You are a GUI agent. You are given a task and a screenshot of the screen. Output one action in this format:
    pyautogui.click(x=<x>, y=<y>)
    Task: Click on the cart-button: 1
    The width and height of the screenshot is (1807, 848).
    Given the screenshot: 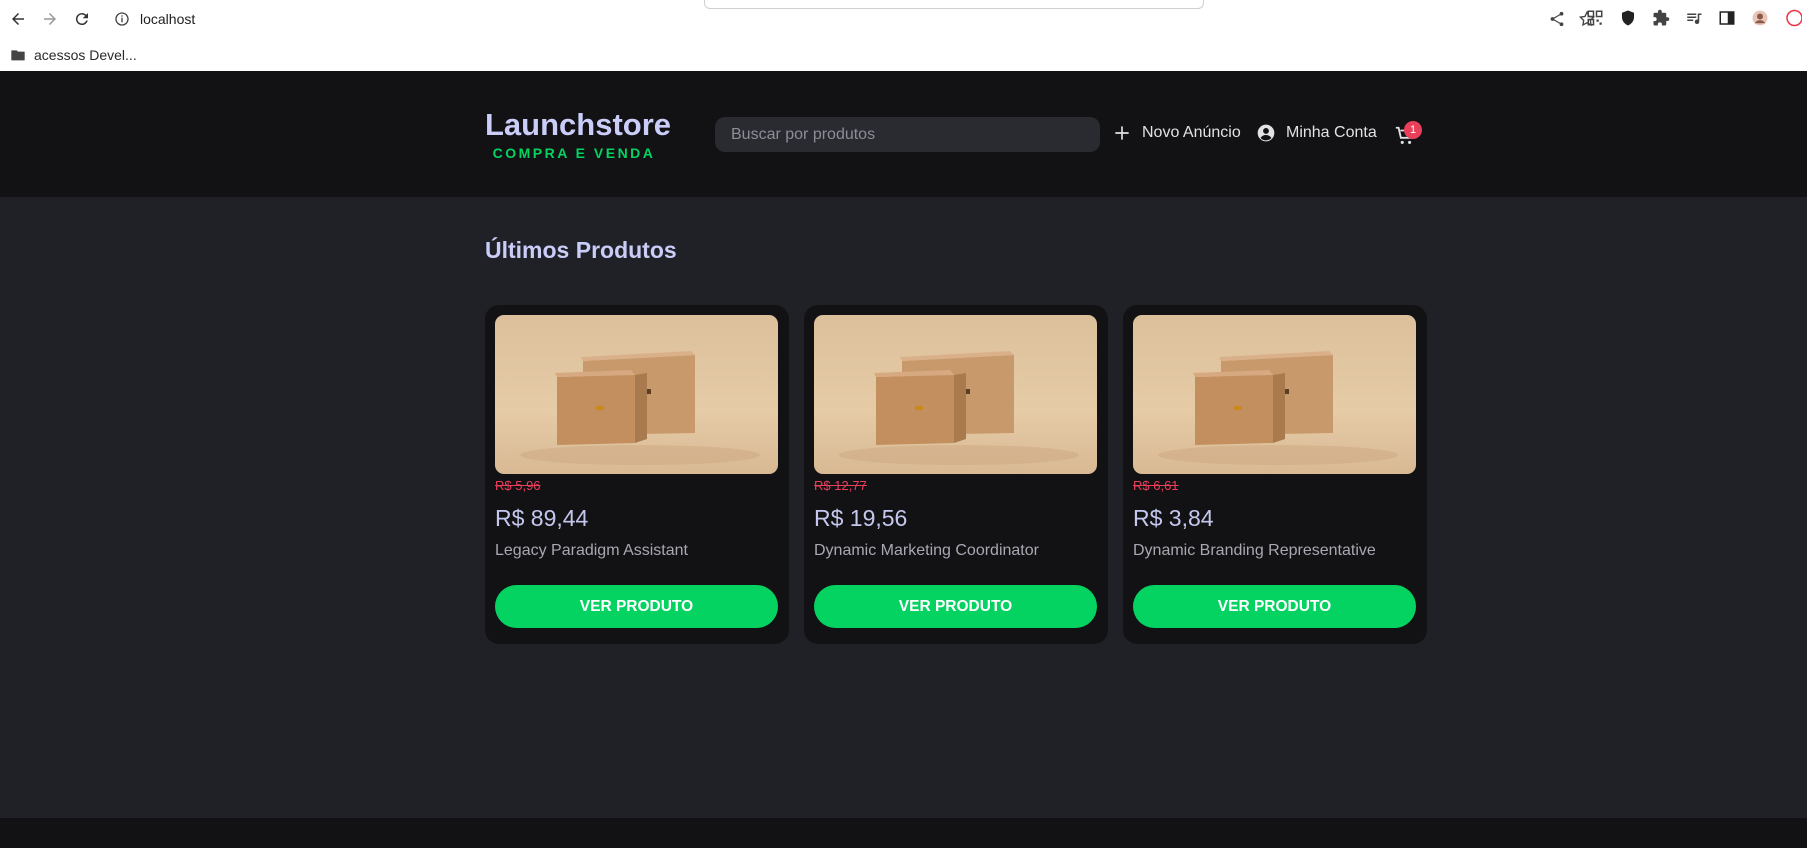 What is the action you would take?
    pyautogui.click(x=1409, y=134)
    